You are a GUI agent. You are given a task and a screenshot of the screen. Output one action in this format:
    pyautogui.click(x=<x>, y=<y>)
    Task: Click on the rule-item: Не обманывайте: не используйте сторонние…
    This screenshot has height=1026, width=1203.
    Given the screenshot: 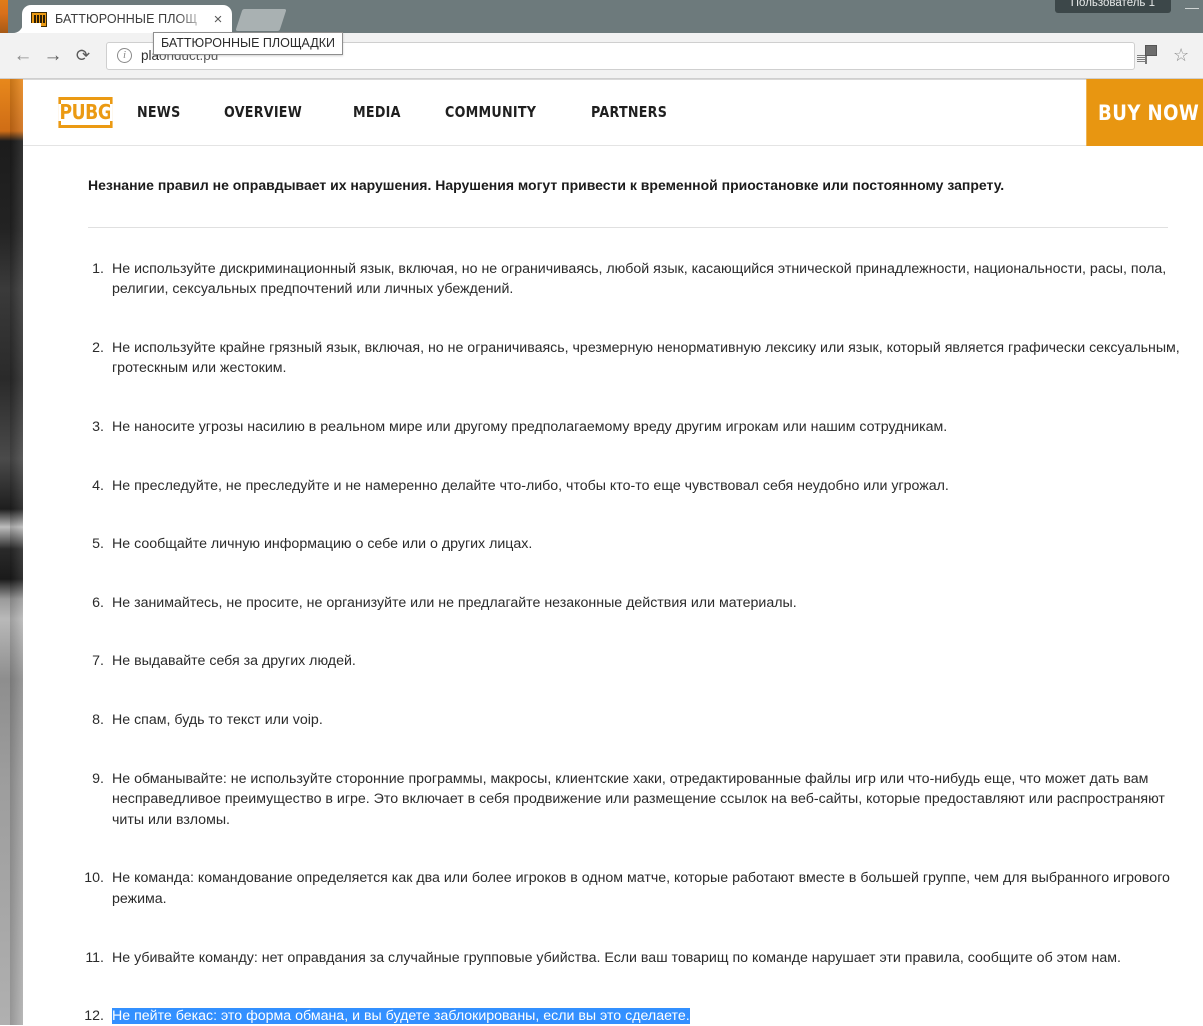 What is the action you would take?
    pyautogui.click(x=613, y=800)
    